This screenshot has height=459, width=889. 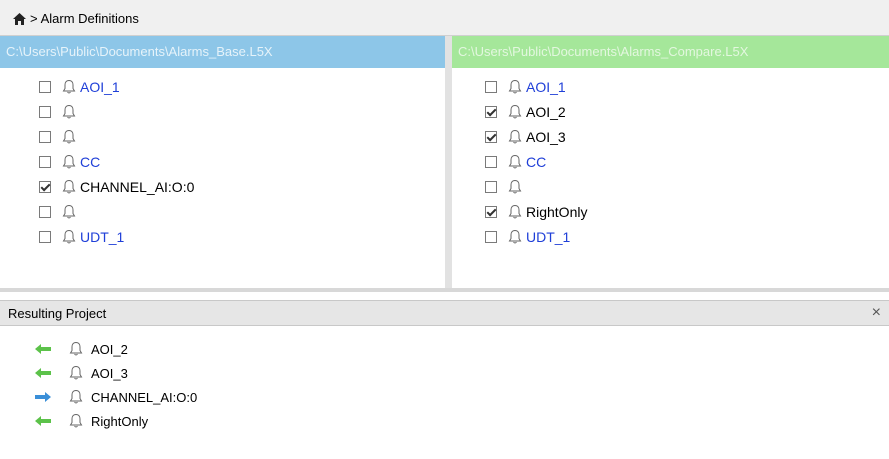 I want to click on alarm-item-label: CHANNEL_AI:O:0, so click(x=137, y=187).